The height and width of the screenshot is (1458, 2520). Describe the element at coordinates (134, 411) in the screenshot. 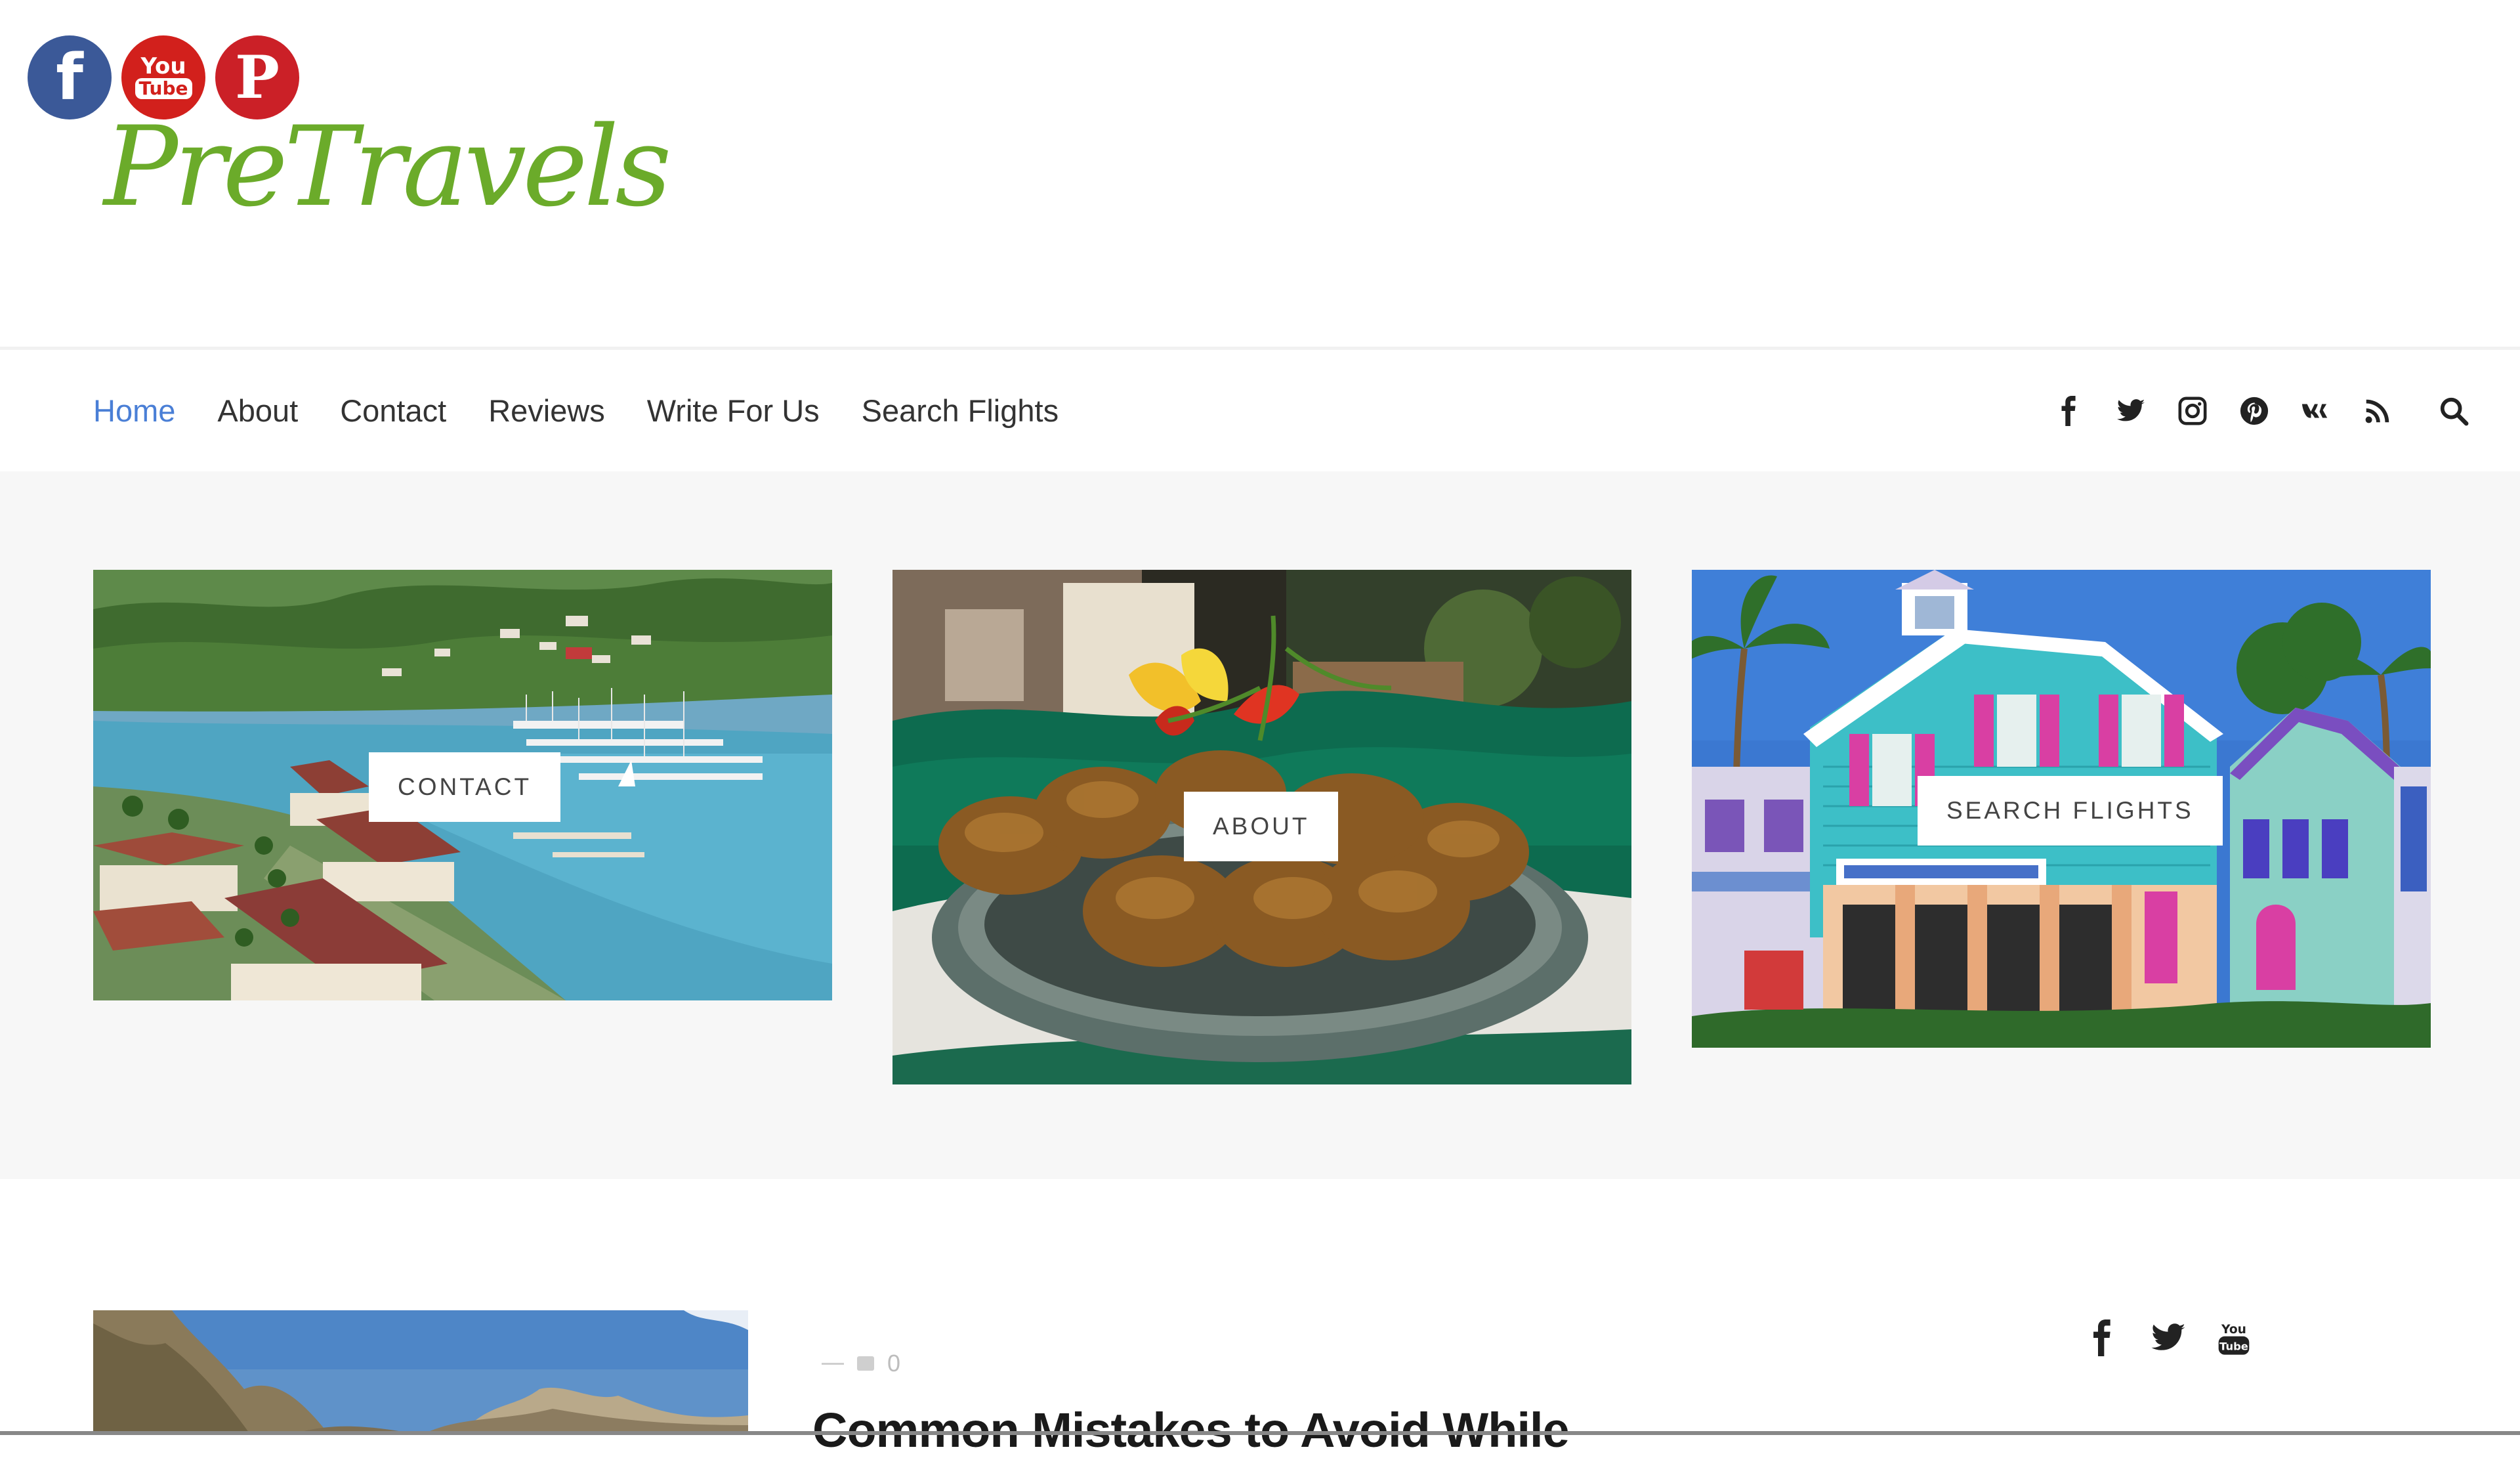

I see `nav-item-home: Home` at that location.